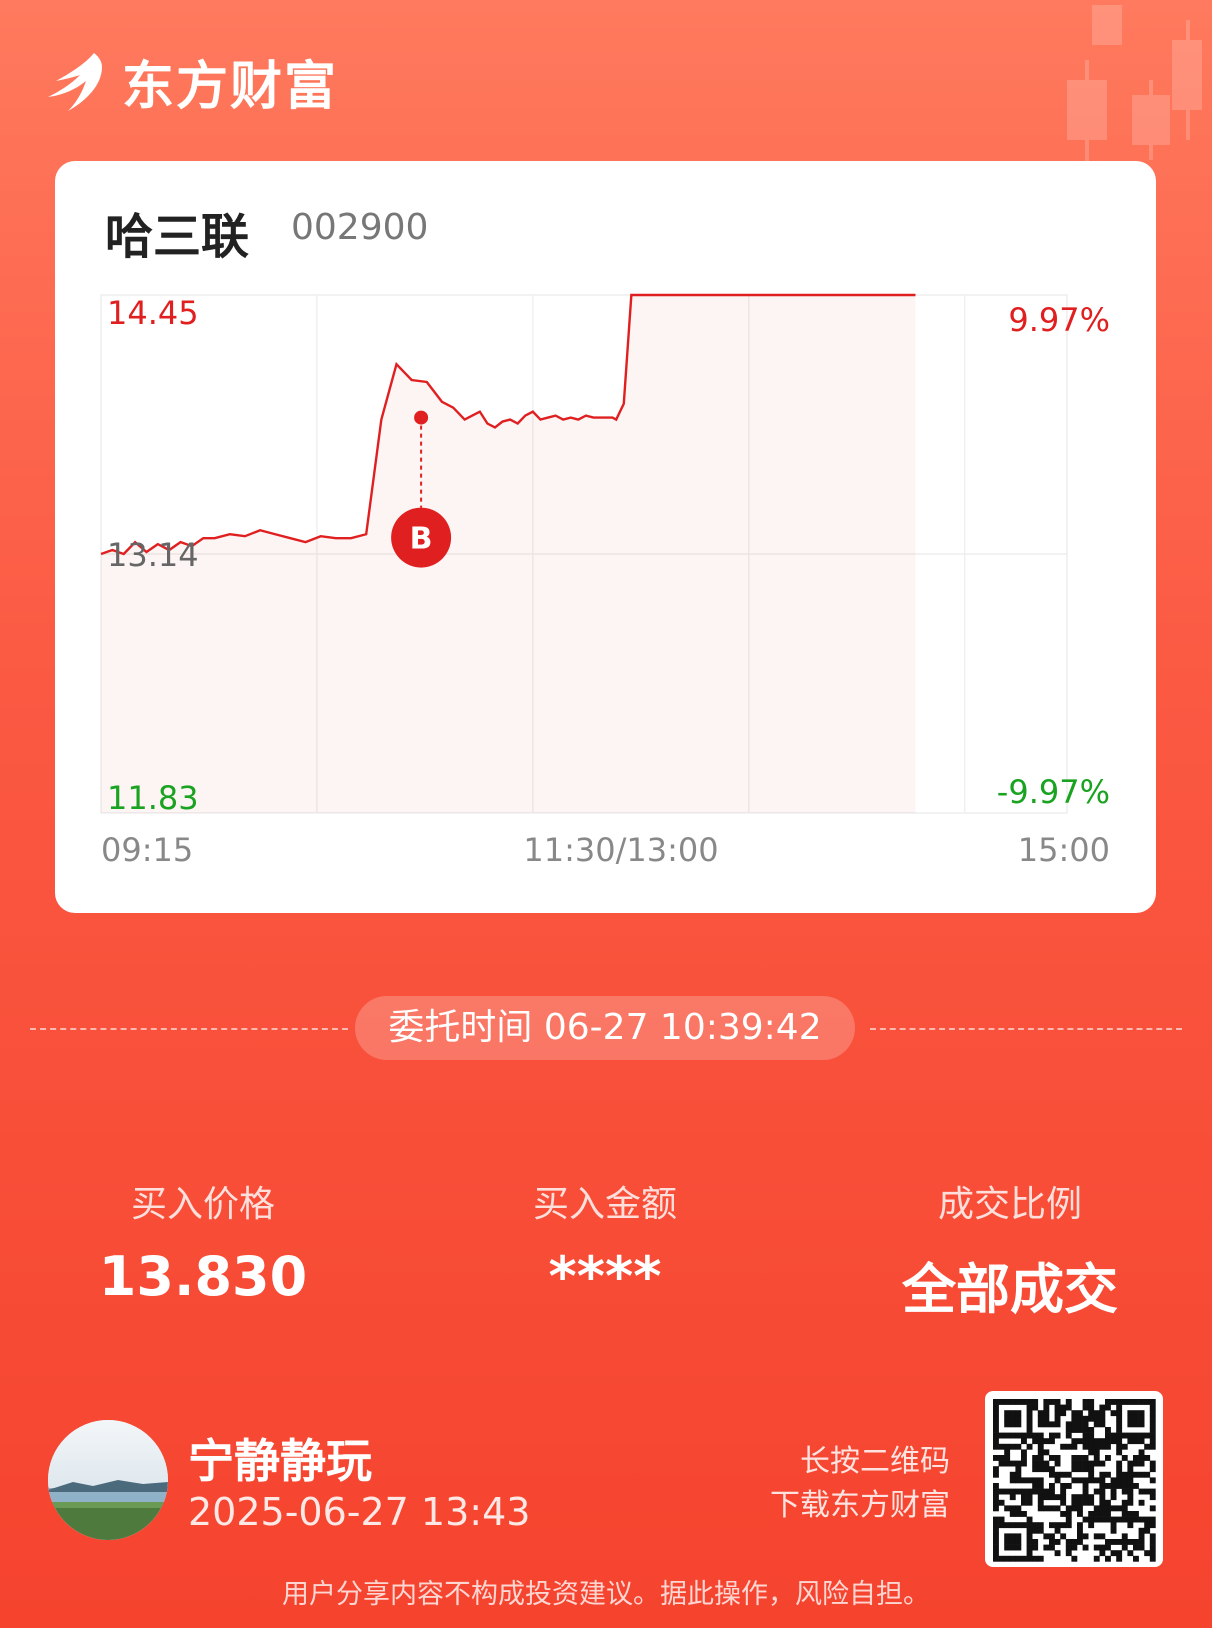  I want to click on eastmoney-flame-icon, so click(75, 81).